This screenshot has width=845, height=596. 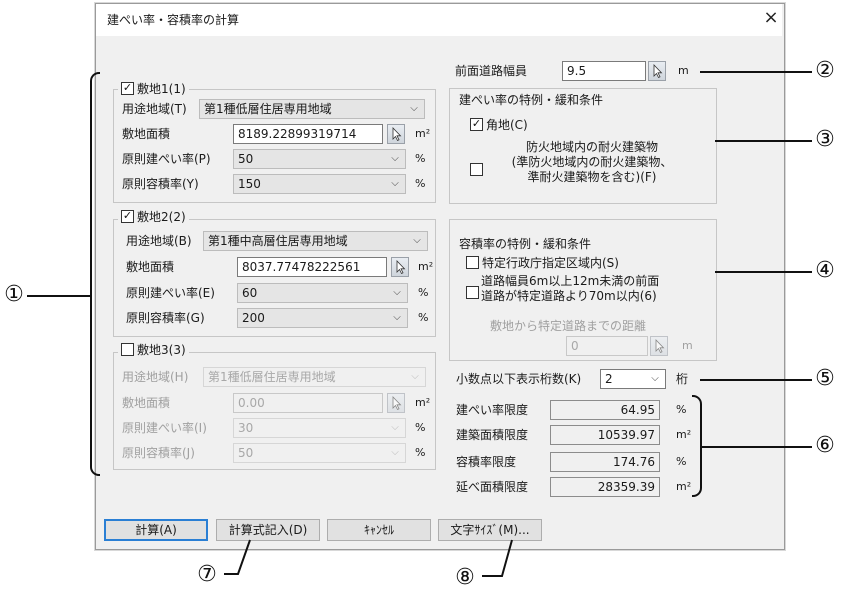 I want to click on site2-bcr-select: 60 ⌵, so click(x=322, y=293).